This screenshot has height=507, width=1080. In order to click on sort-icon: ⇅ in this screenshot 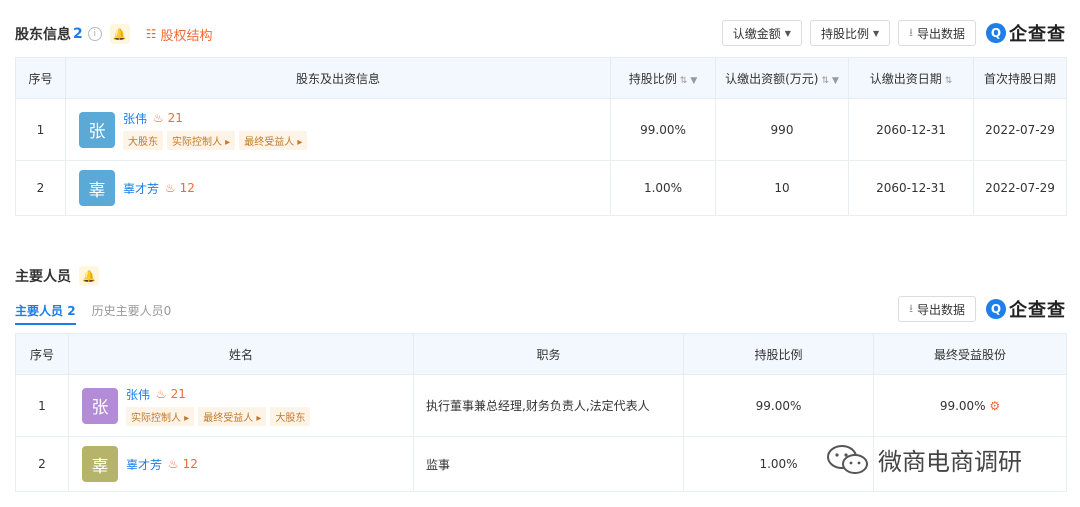, I will do `click(683, 80)`.